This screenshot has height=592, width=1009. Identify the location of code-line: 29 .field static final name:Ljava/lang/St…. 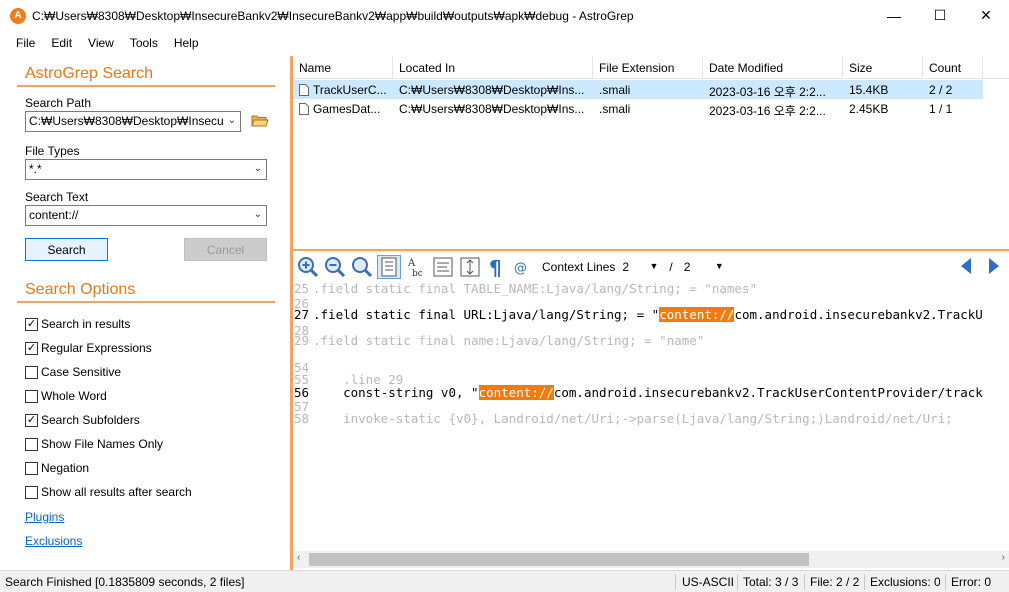
(498, 341).